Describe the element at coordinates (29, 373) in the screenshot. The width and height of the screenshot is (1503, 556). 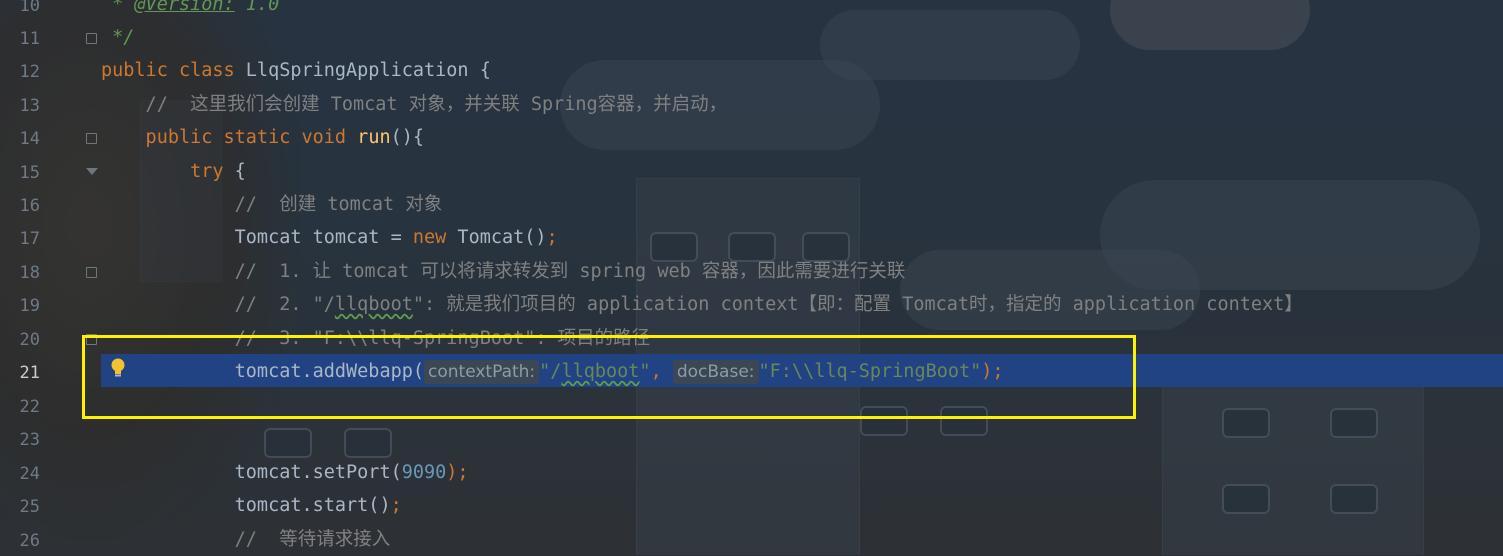
I see `line-number-current: 21` at that location.